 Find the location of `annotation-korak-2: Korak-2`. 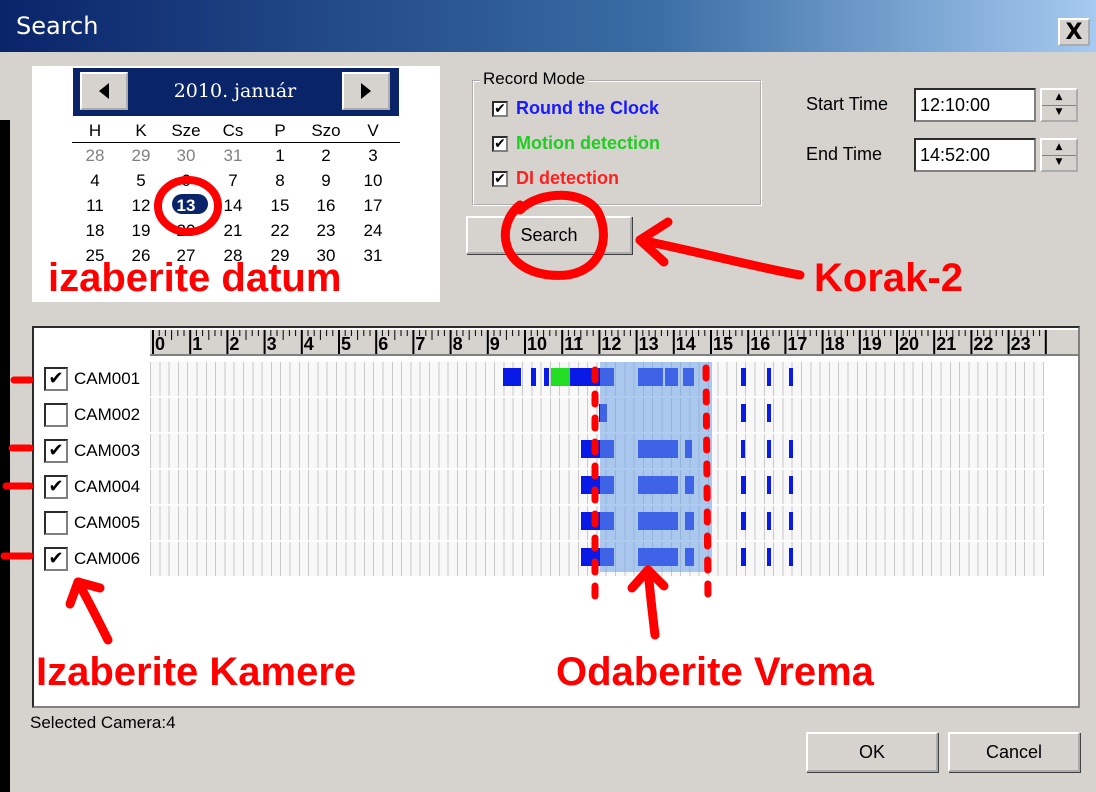

annotation-korak-2: Korak-2 is located at coordinates (888, 278).